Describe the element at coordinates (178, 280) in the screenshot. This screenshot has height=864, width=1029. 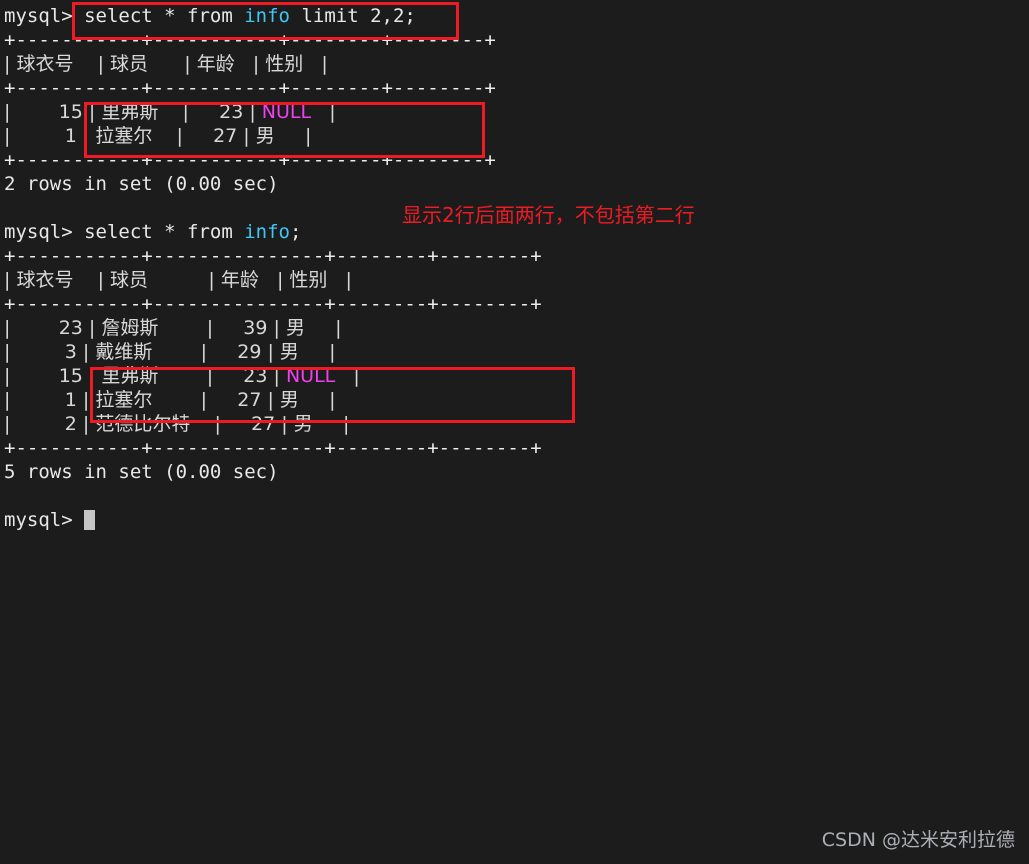
I see `table2-header-row: | 球衣号 | 球员 | 年龄 | 性别 |` at that location.